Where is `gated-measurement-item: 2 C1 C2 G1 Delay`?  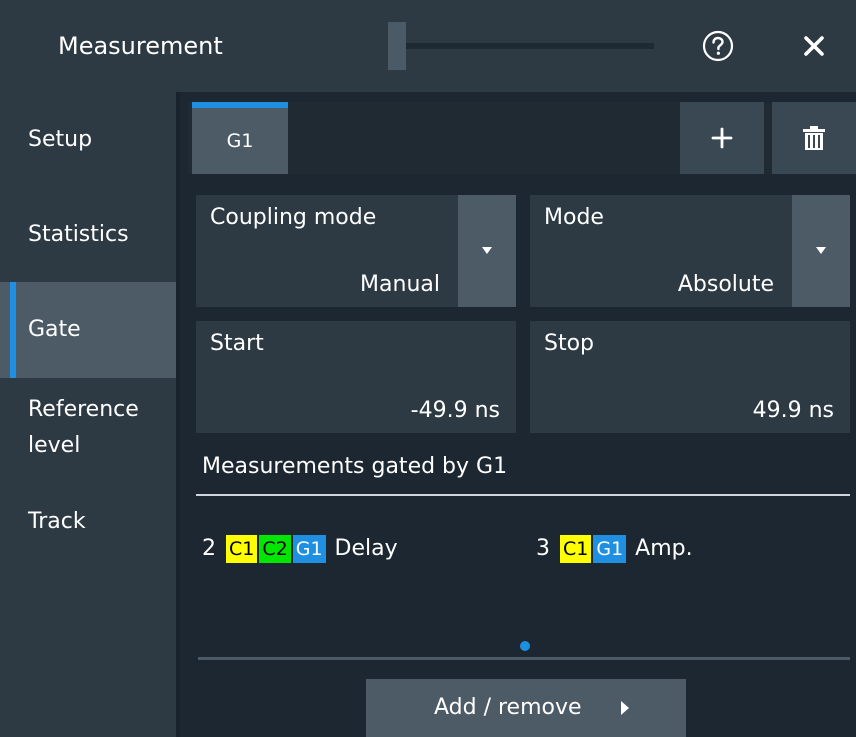
gated-measurement-item: 2 C1 C2 G1 Delay is located at coordinates (300, 549).